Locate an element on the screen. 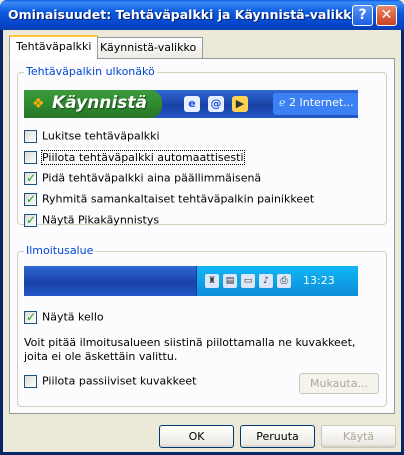 The height and width of the screenshot is (455, 404). checkbox-label: Piilota tehtäväpalkki automaattisesti is located at coordinates (143, 157).